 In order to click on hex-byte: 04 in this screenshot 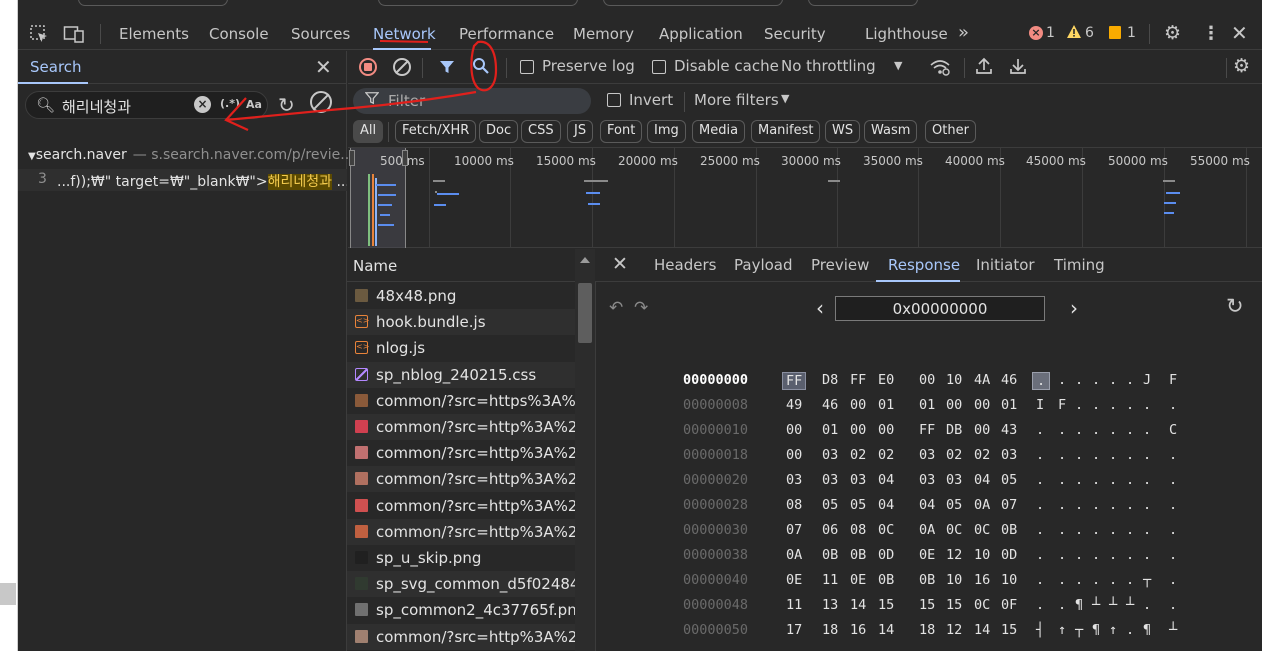, I will do `click(886, 480)`.